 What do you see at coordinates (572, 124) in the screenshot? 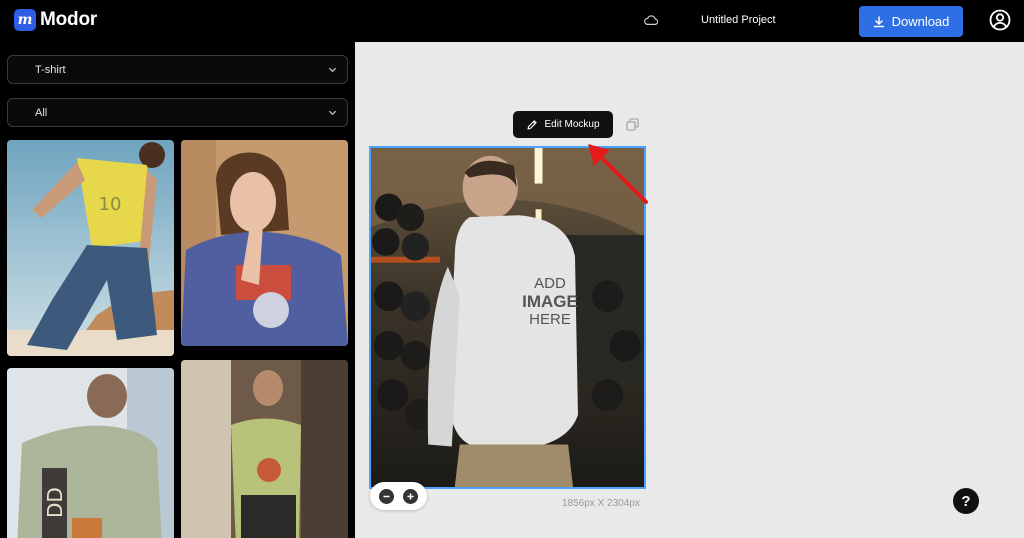
I see `edit-mockup-label: Edit Mockup` at bounding box center [572, 124].